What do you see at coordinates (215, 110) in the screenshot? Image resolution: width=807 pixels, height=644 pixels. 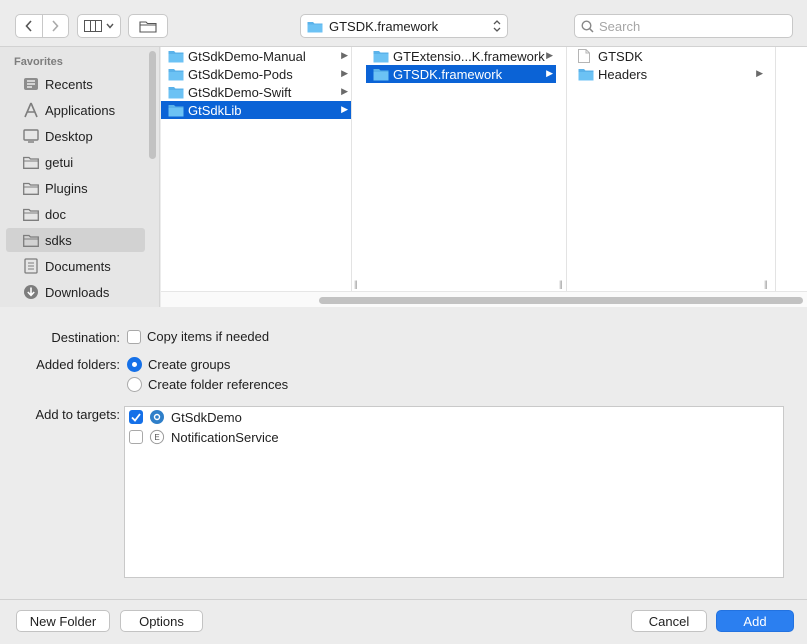 I see `item-label: GtSdkLib` at bounding box center [215, 110].